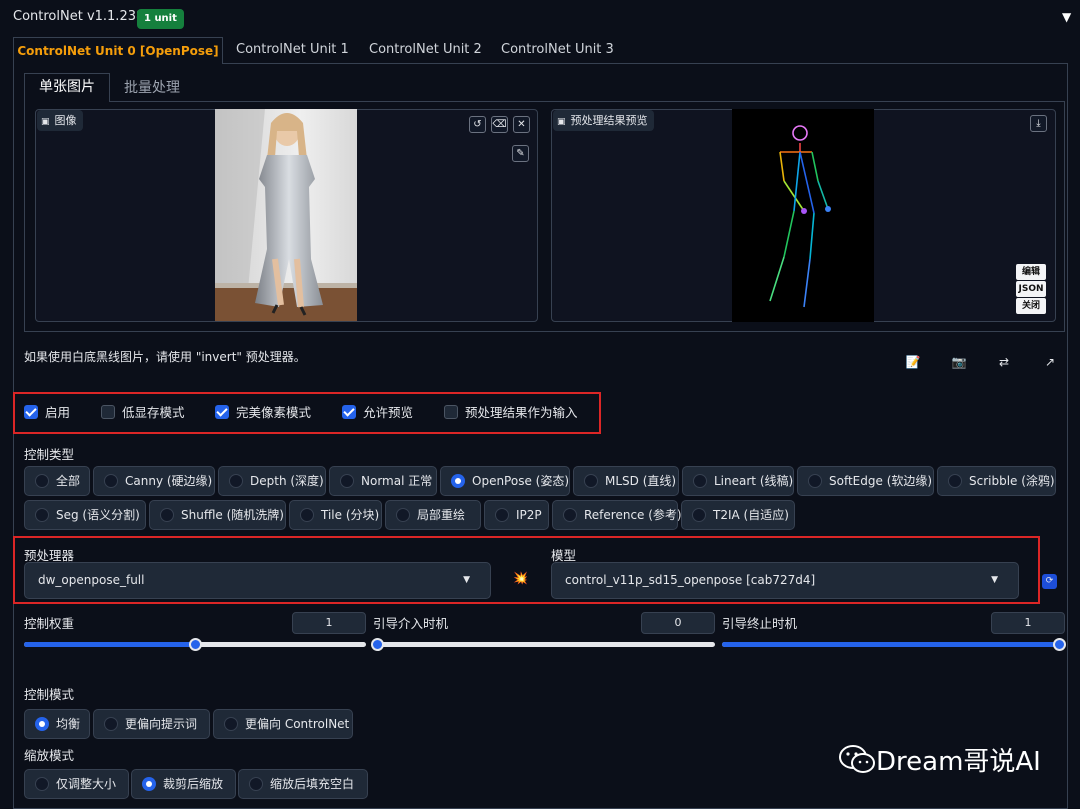  I want to click on swap-icon: ⇄, so click(1004, 362).